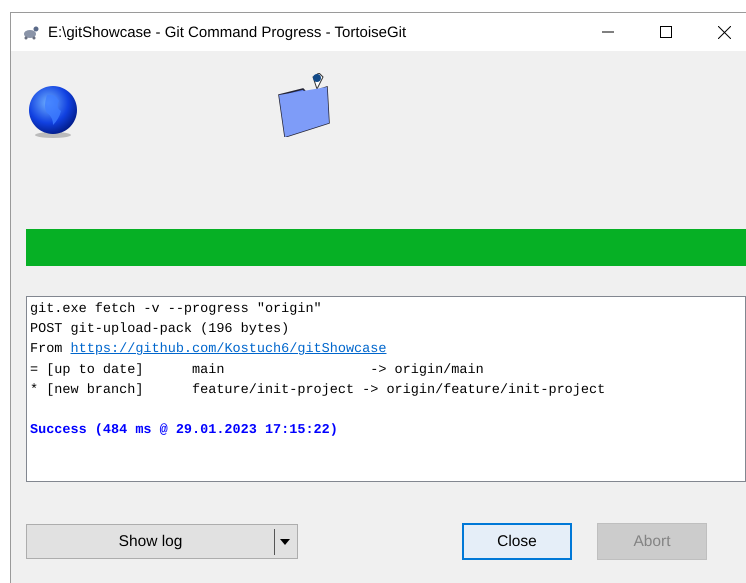 The height and width of the screenshot is (583, 746). What do you see at coordinates (666, 32) in the screenshot?
I see `maximize-icon` at bounding box center [666, 32].